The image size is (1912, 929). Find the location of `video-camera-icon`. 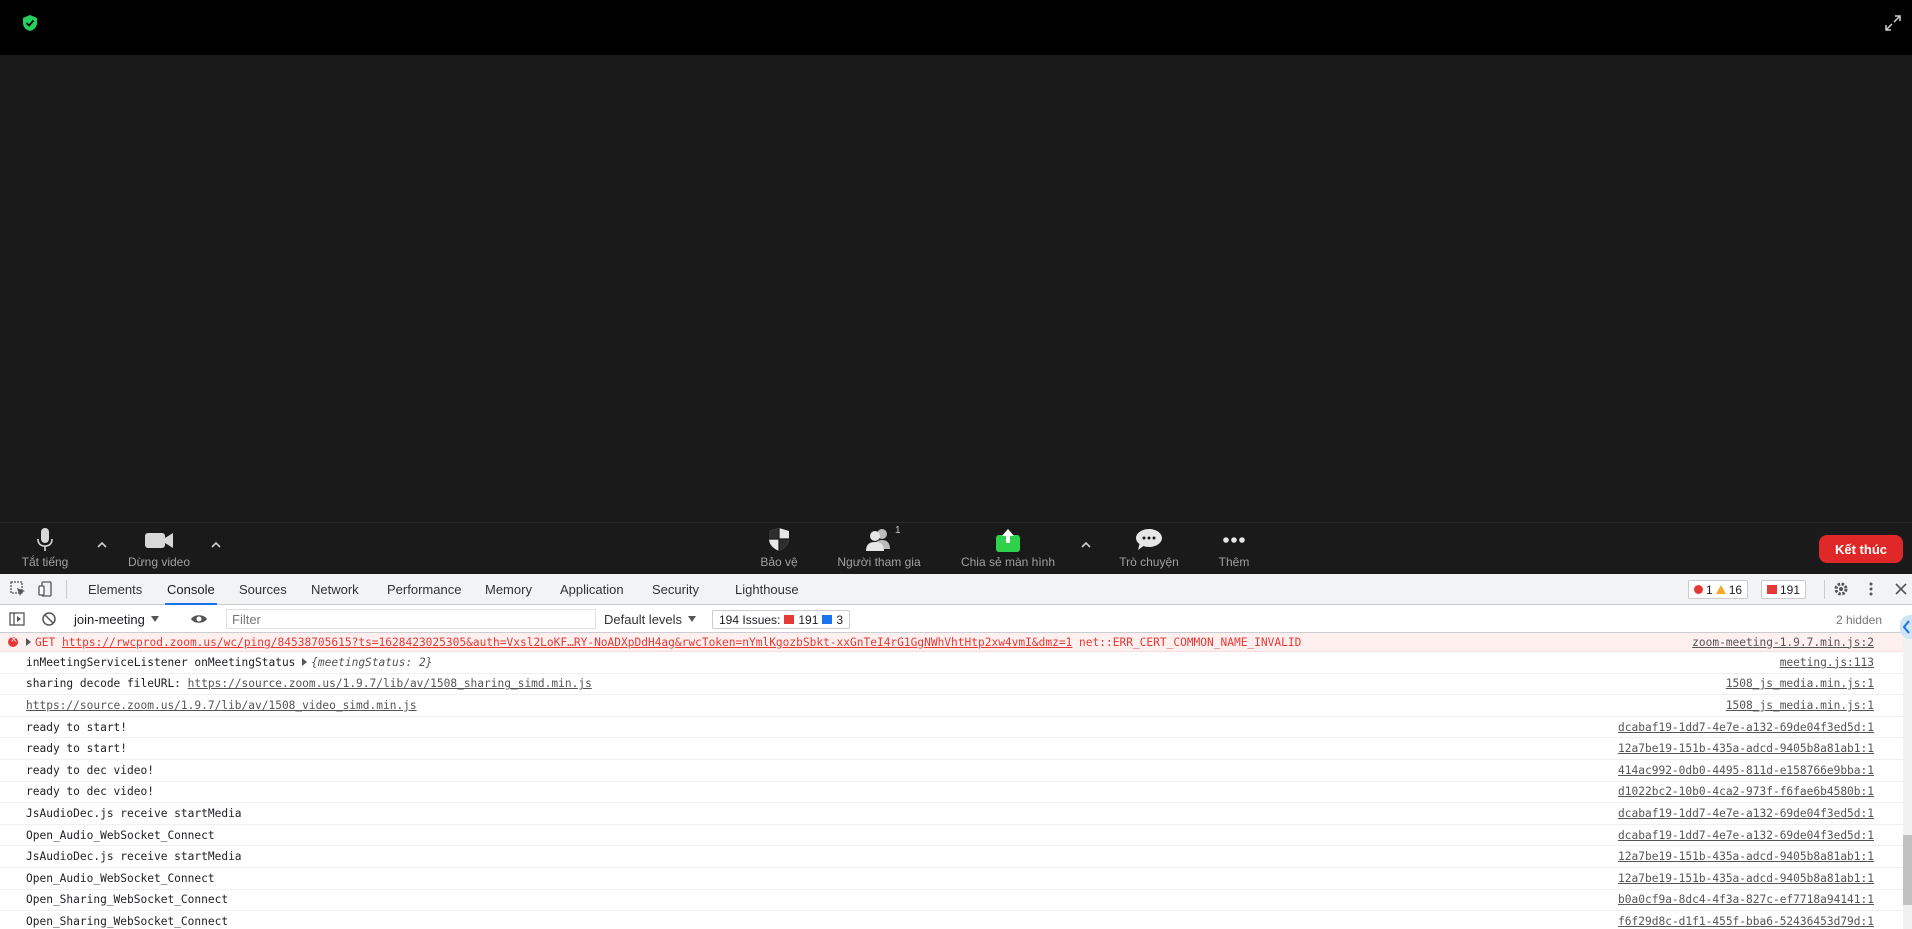

video-camera-icon is located at coordinates (159, 540).